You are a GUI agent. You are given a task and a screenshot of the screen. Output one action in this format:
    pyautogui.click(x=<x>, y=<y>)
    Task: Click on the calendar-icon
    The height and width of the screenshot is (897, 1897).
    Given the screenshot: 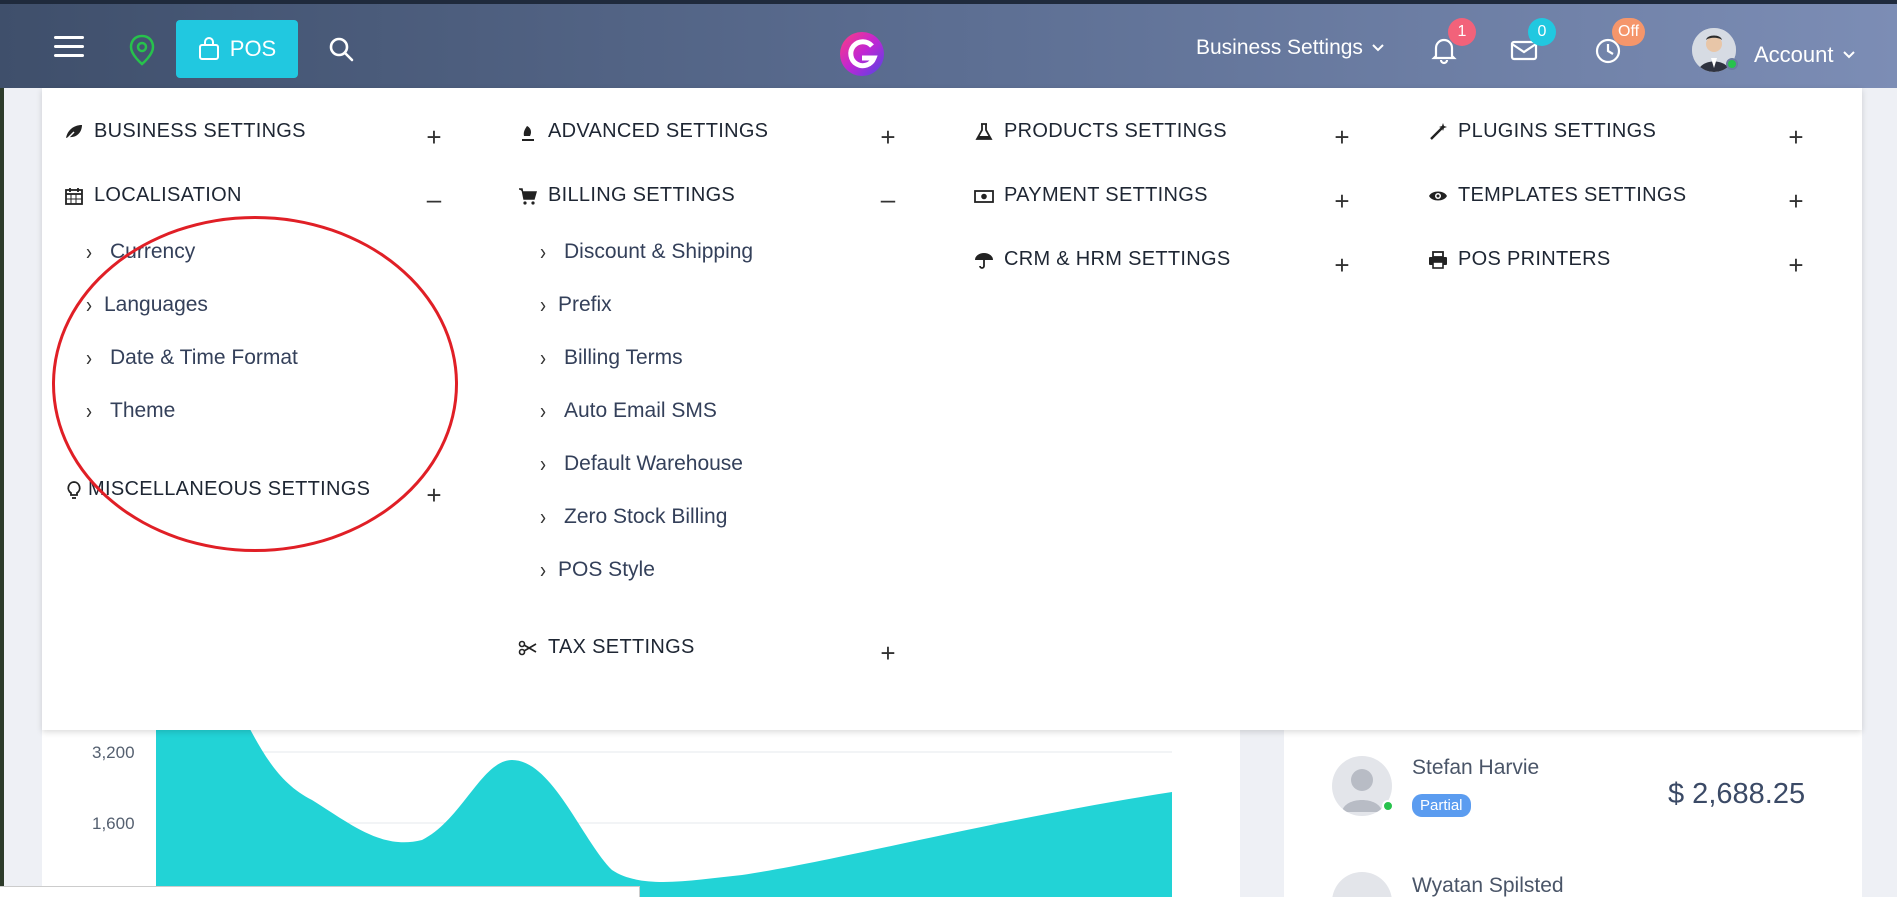 What is the action you would take?
    pyautogui.click(x=74, y=196)
    